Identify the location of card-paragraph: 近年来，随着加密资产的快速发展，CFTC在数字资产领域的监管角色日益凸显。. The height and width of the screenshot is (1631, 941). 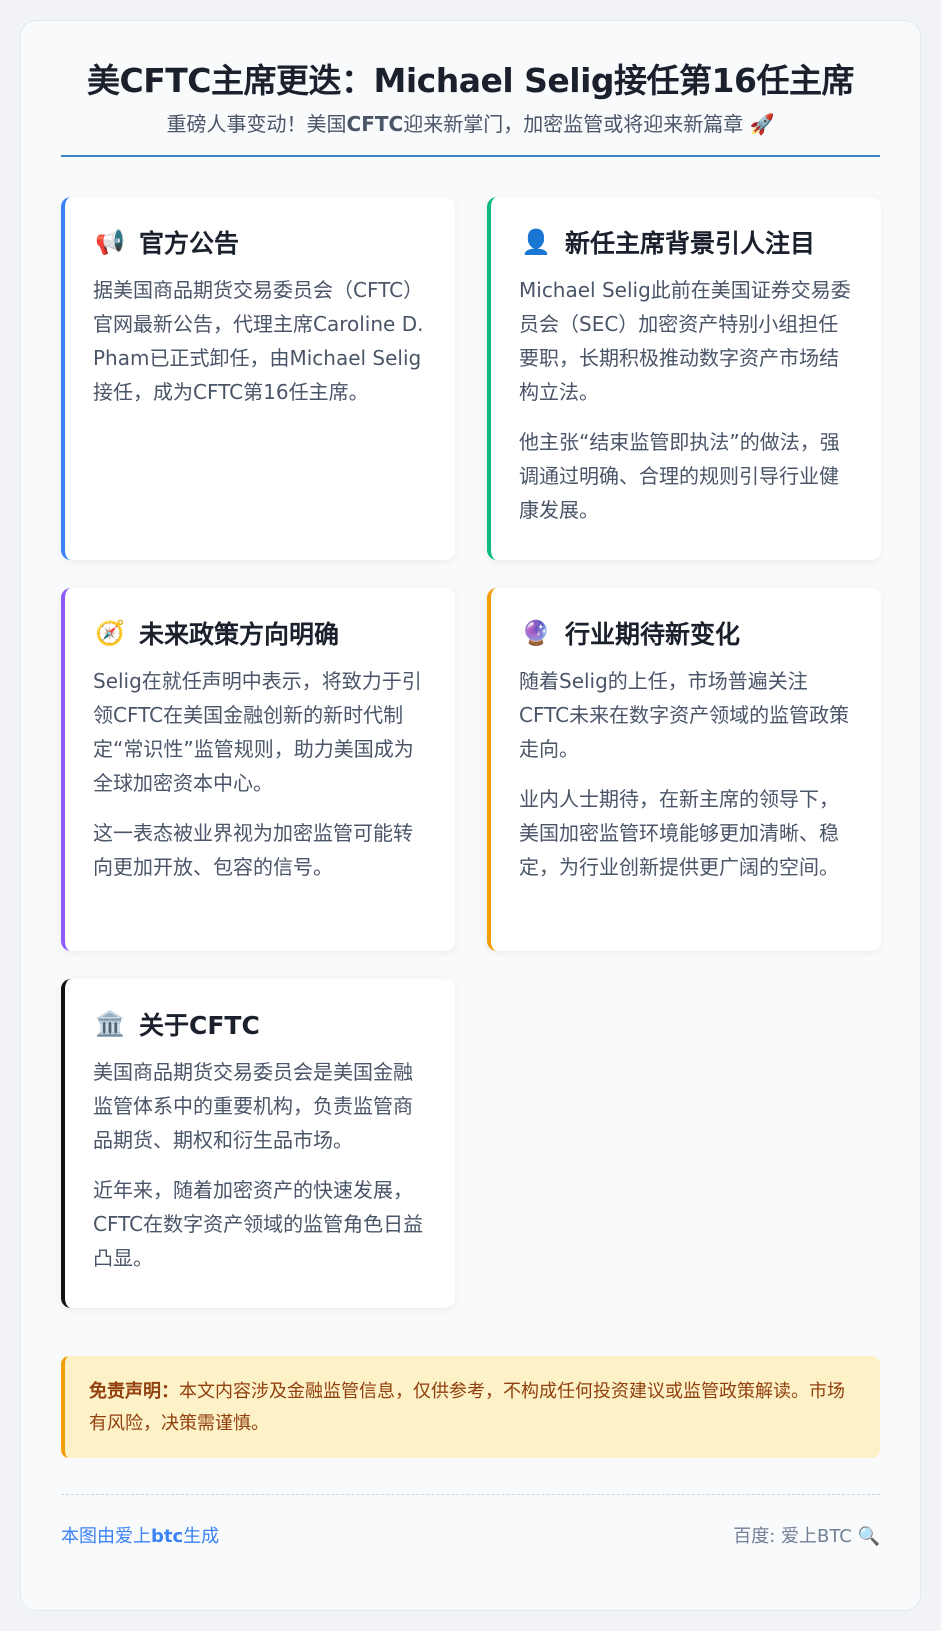
(258, 1223).